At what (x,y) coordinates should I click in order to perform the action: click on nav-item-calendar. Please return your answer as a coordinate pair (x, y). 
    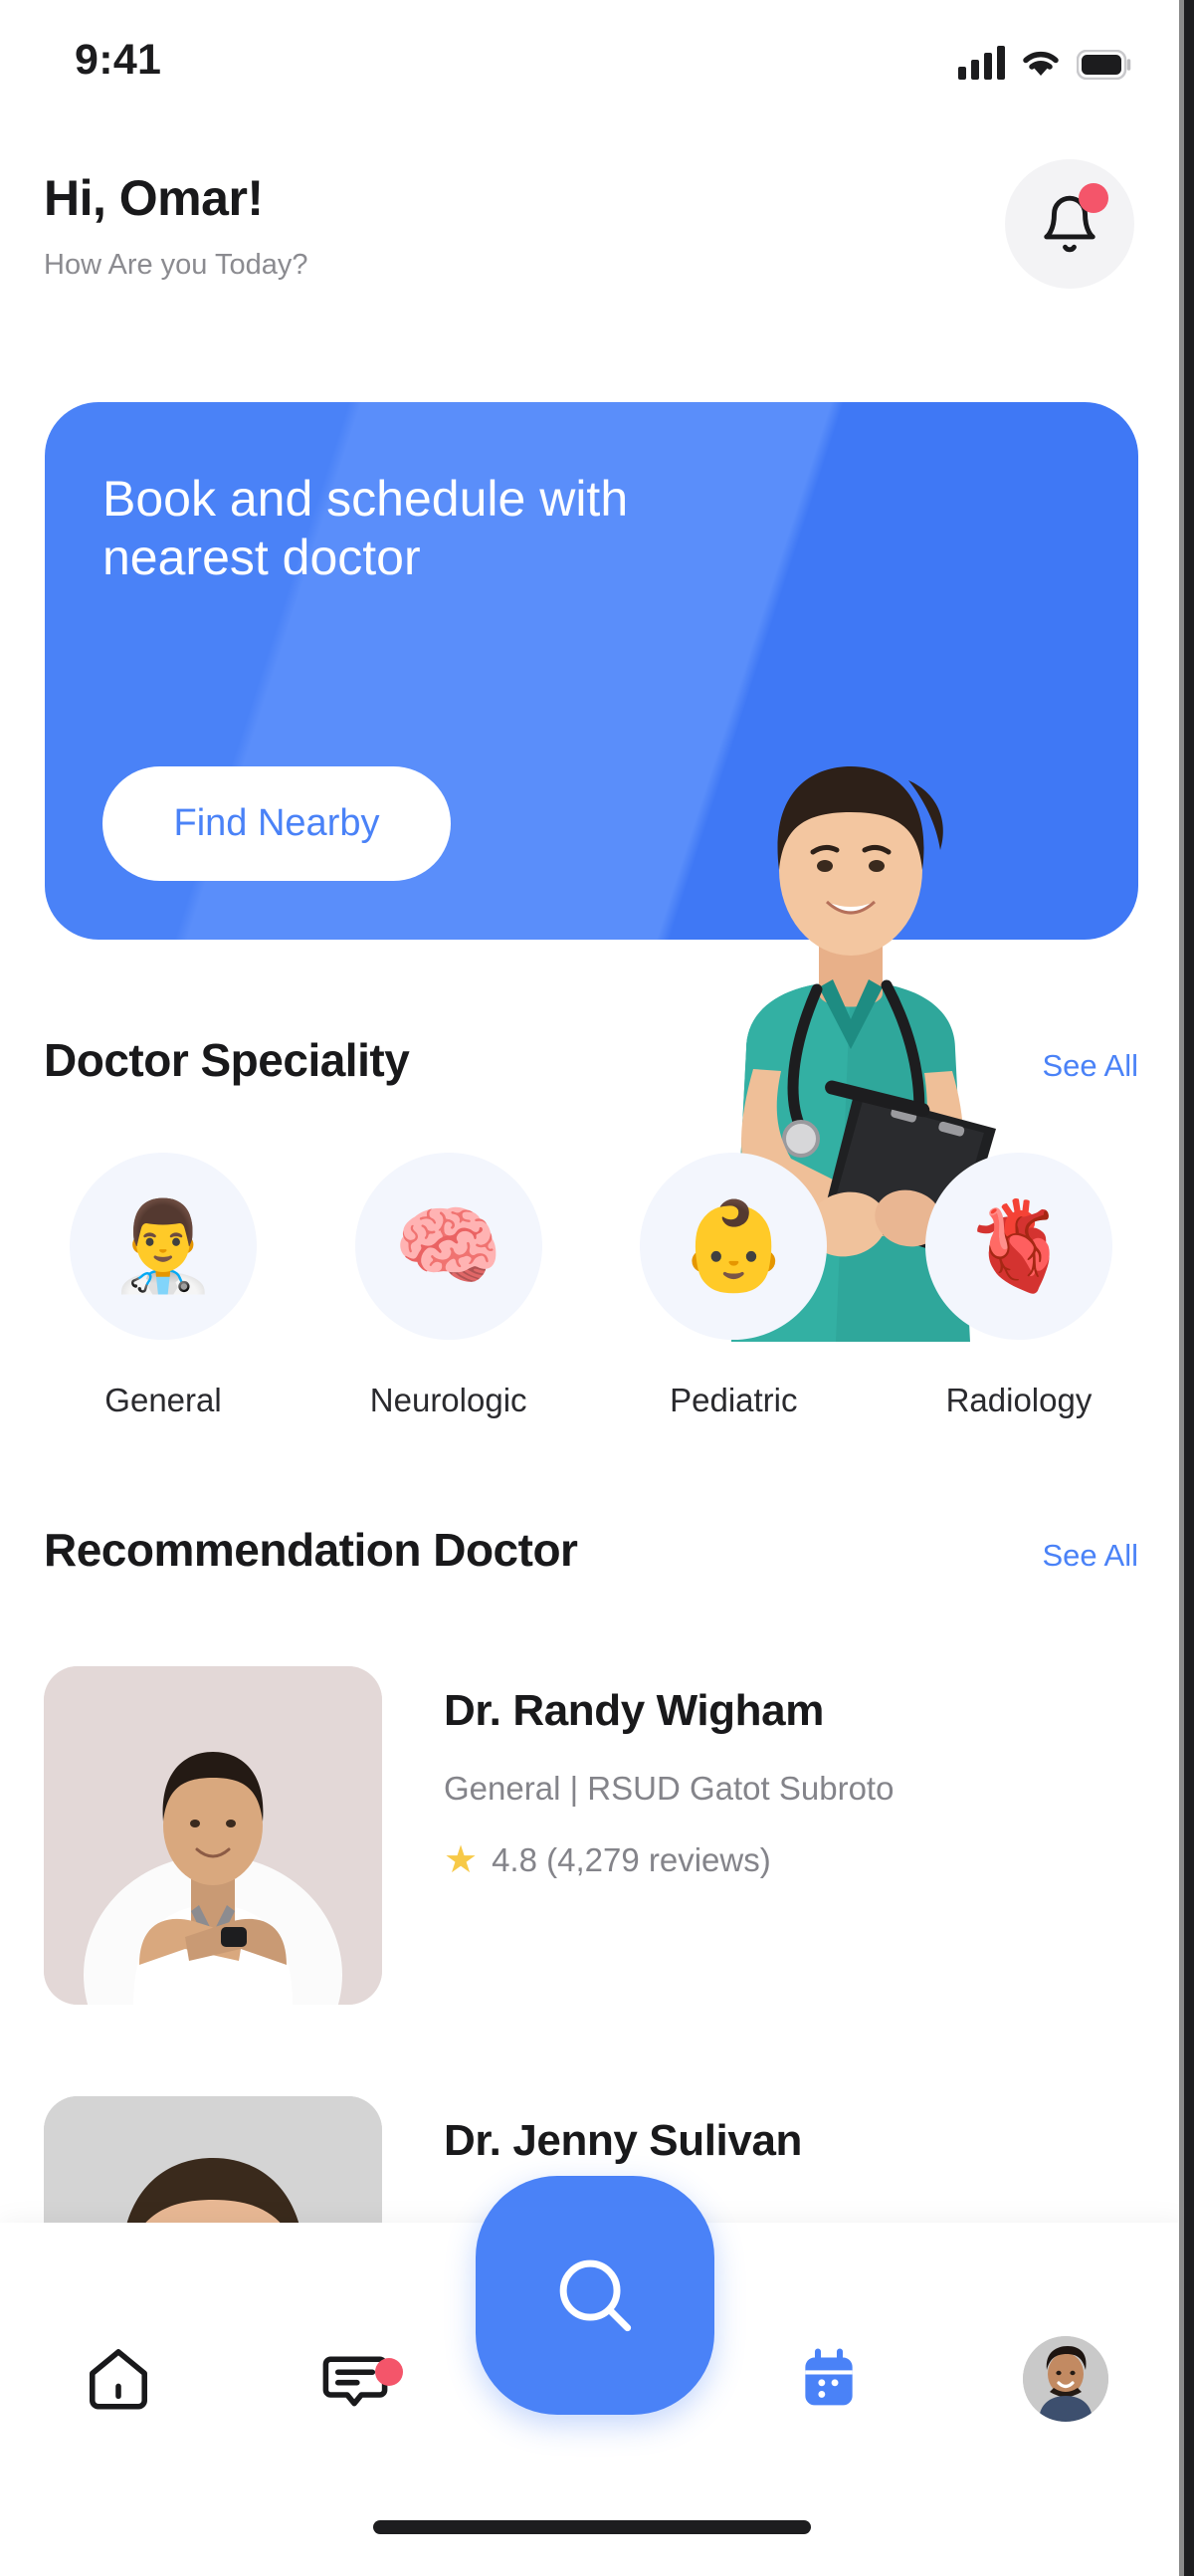
    Looking at the image, I should click on (828, 2379).